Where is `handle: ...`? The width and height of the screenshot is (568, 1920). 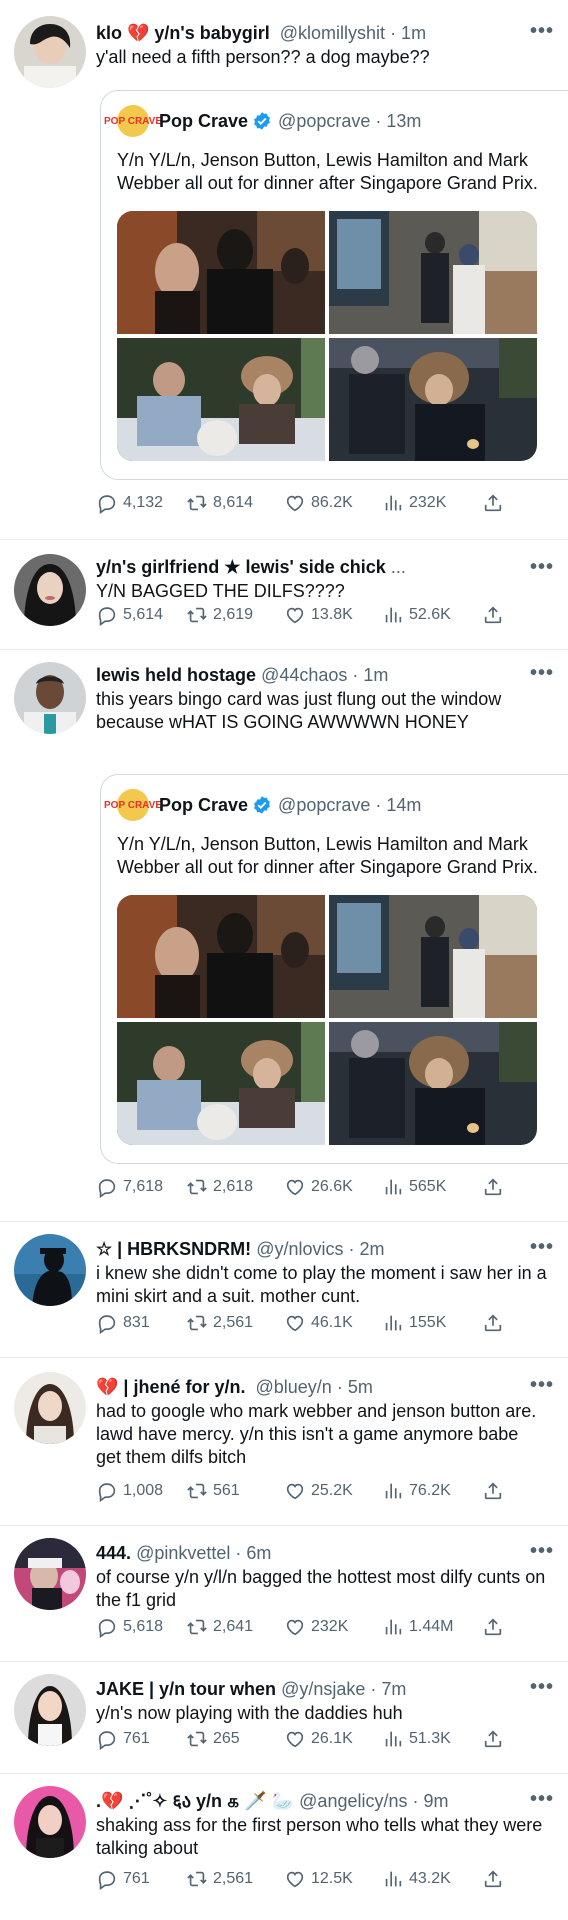
handle: ... is located at coordinates (398, 567).